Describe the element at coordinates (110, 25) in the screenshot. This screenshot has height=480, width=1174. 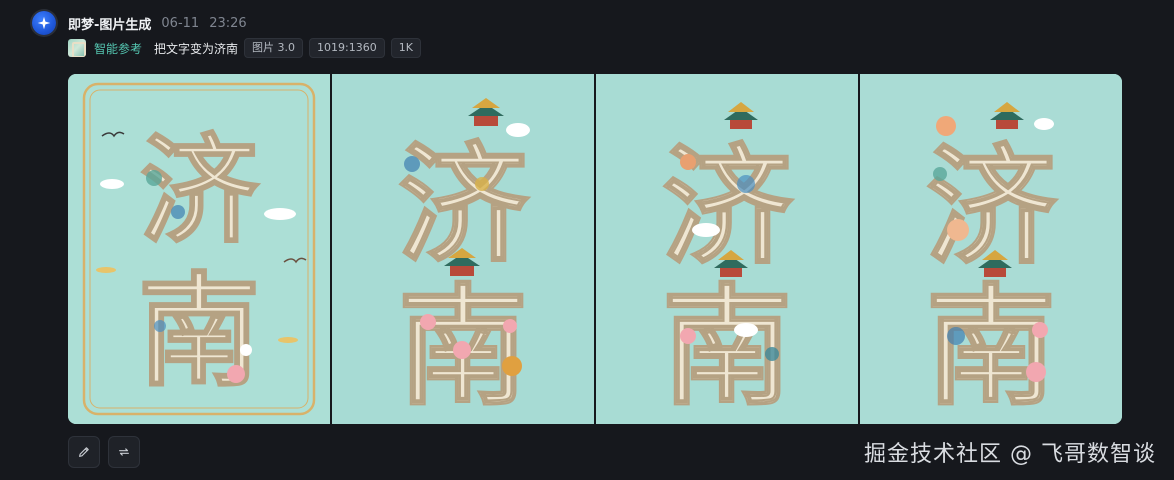
I see `app-name: 即梦-图片生成` at that location.